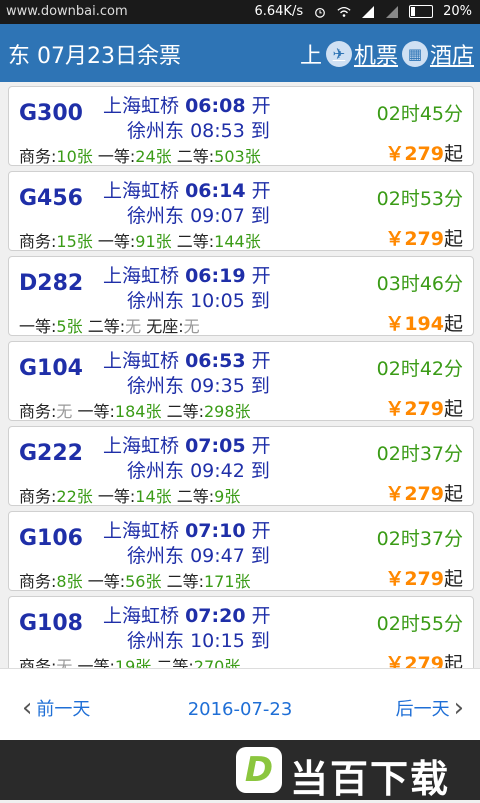 The width and height of the screenshot is (480, 803). Describe the element at coordinates (165, 326) in the screenshot. I see `seat-type: 无座:` at that location.